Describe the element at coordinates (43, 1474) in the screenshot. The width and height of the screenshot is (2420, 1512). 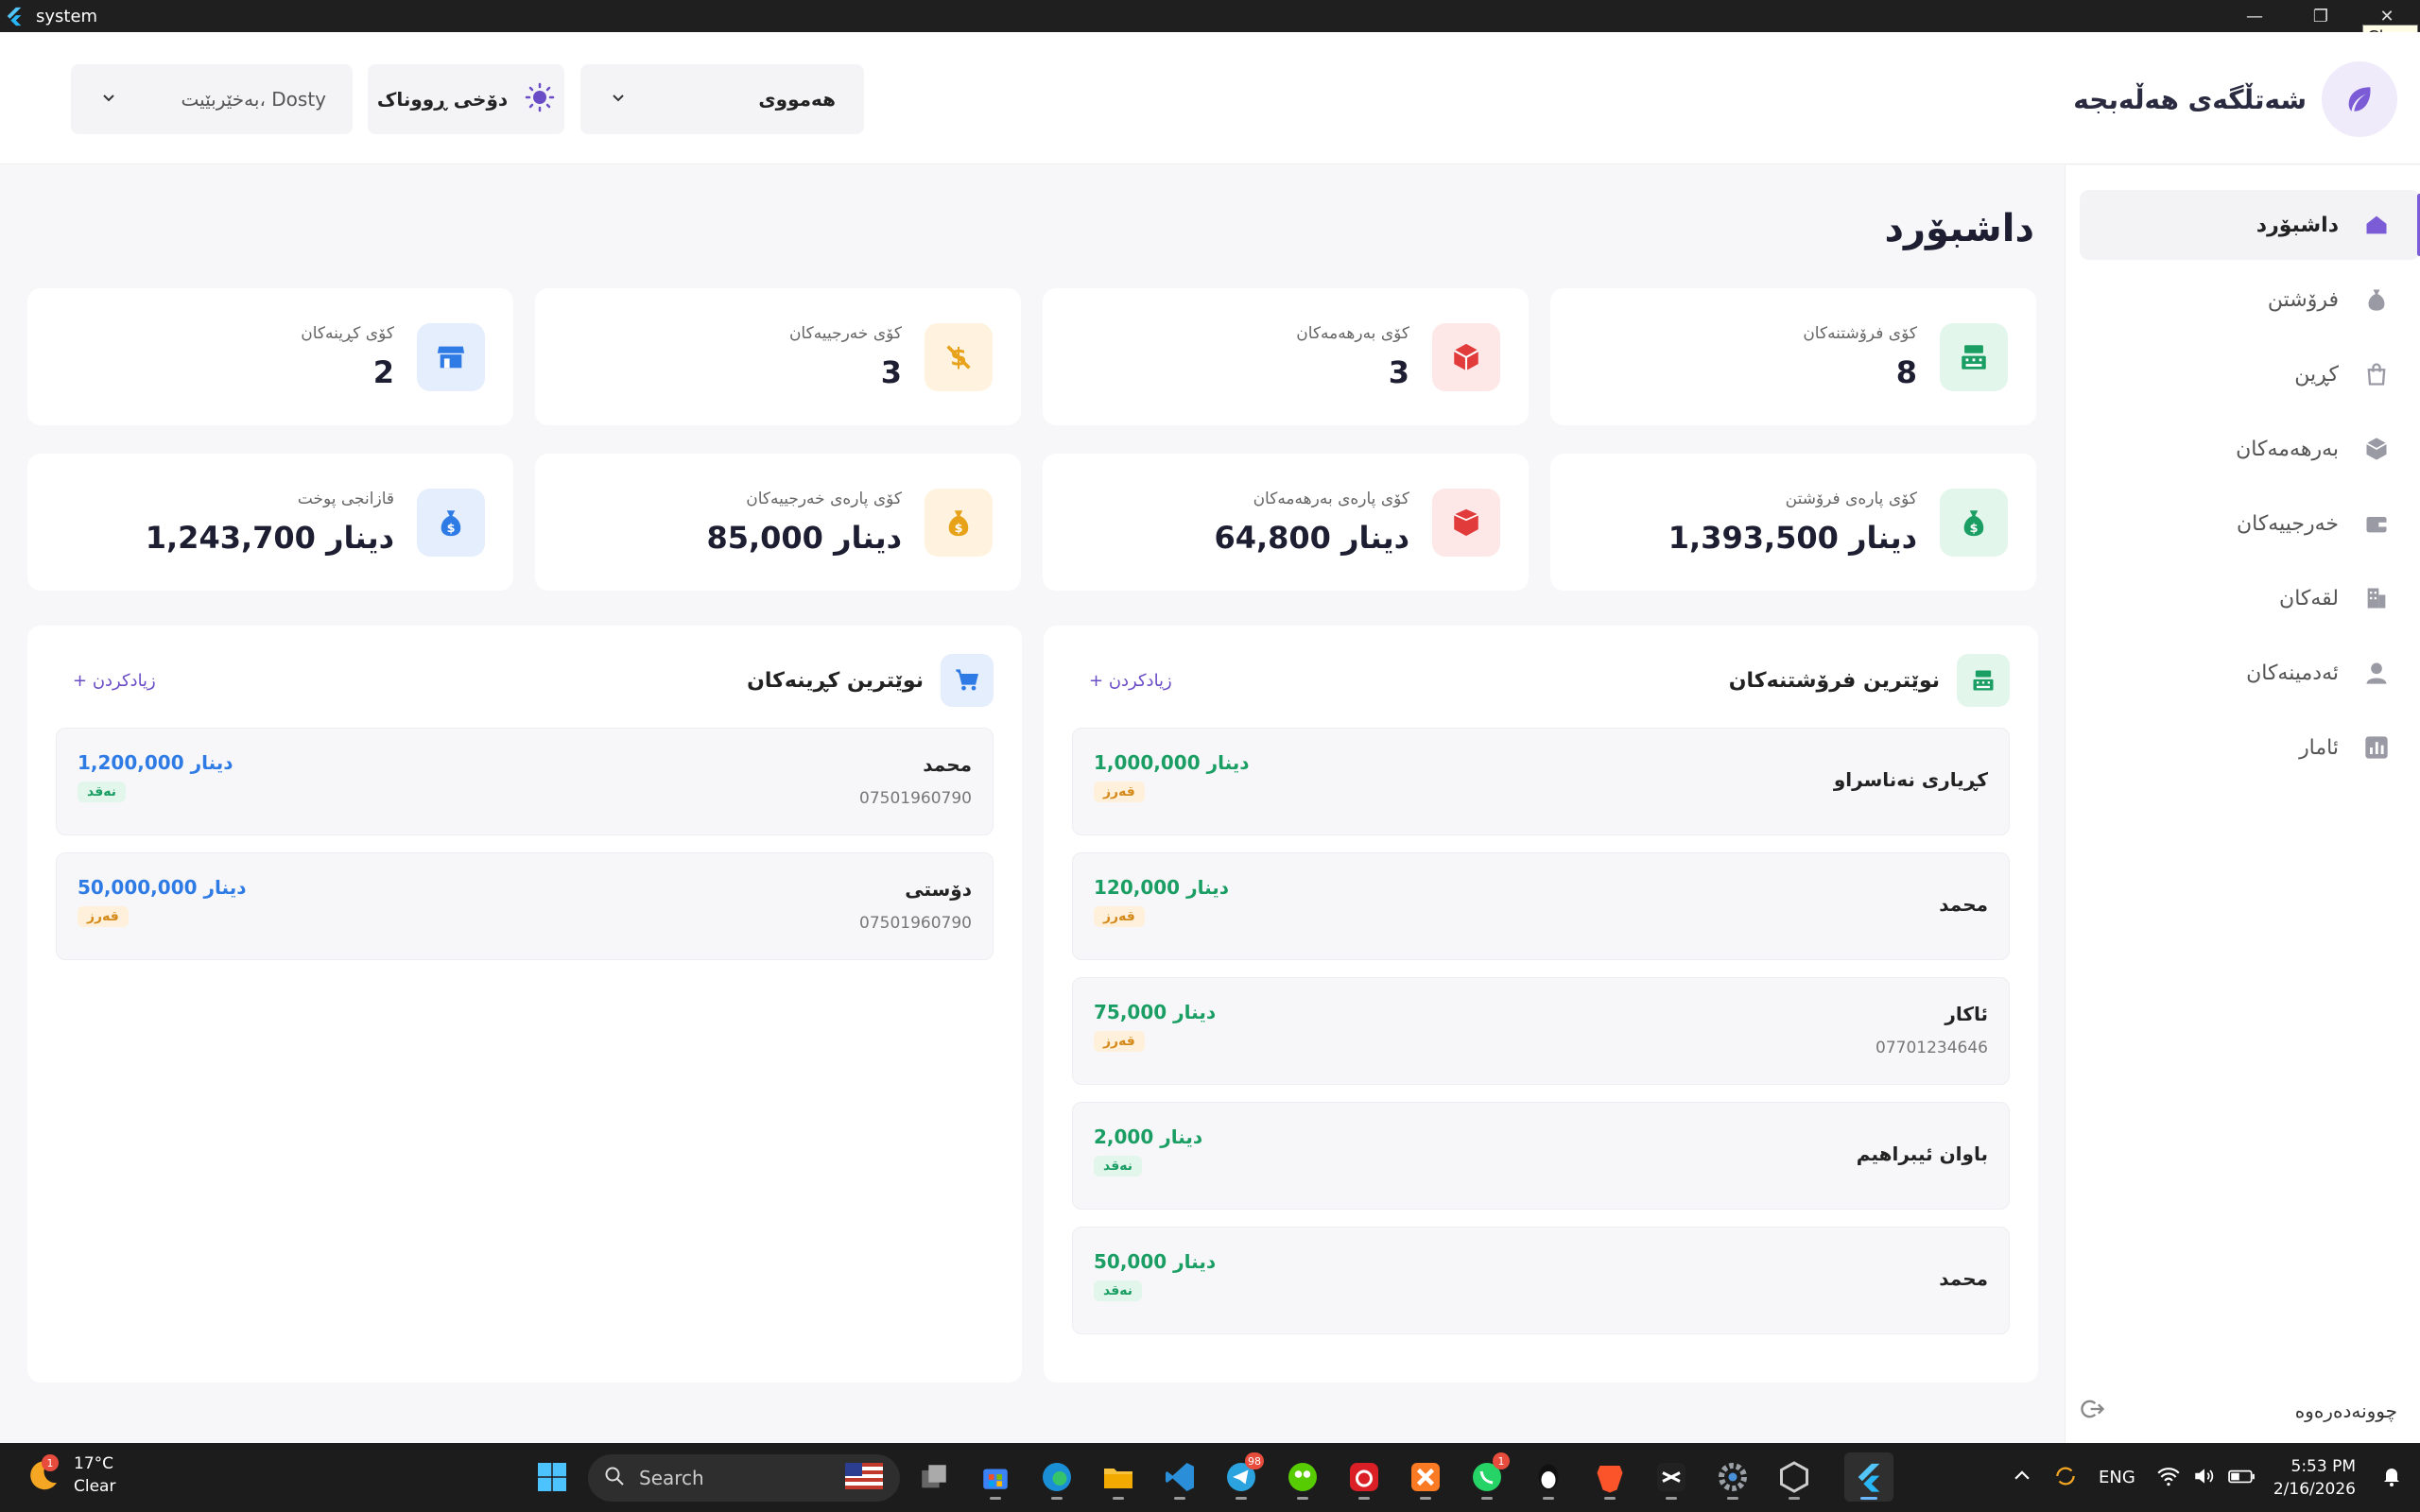
I see `moon-icon: 1` at that location.